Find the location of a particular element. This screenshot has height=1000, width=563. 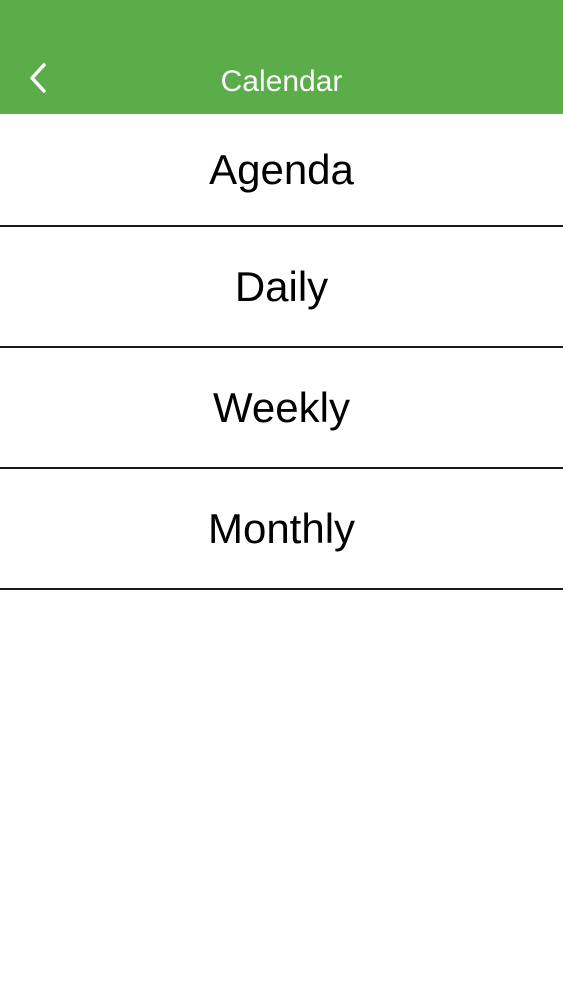

menu-item-monthly: Monthly is located at coordinates (281, 529).